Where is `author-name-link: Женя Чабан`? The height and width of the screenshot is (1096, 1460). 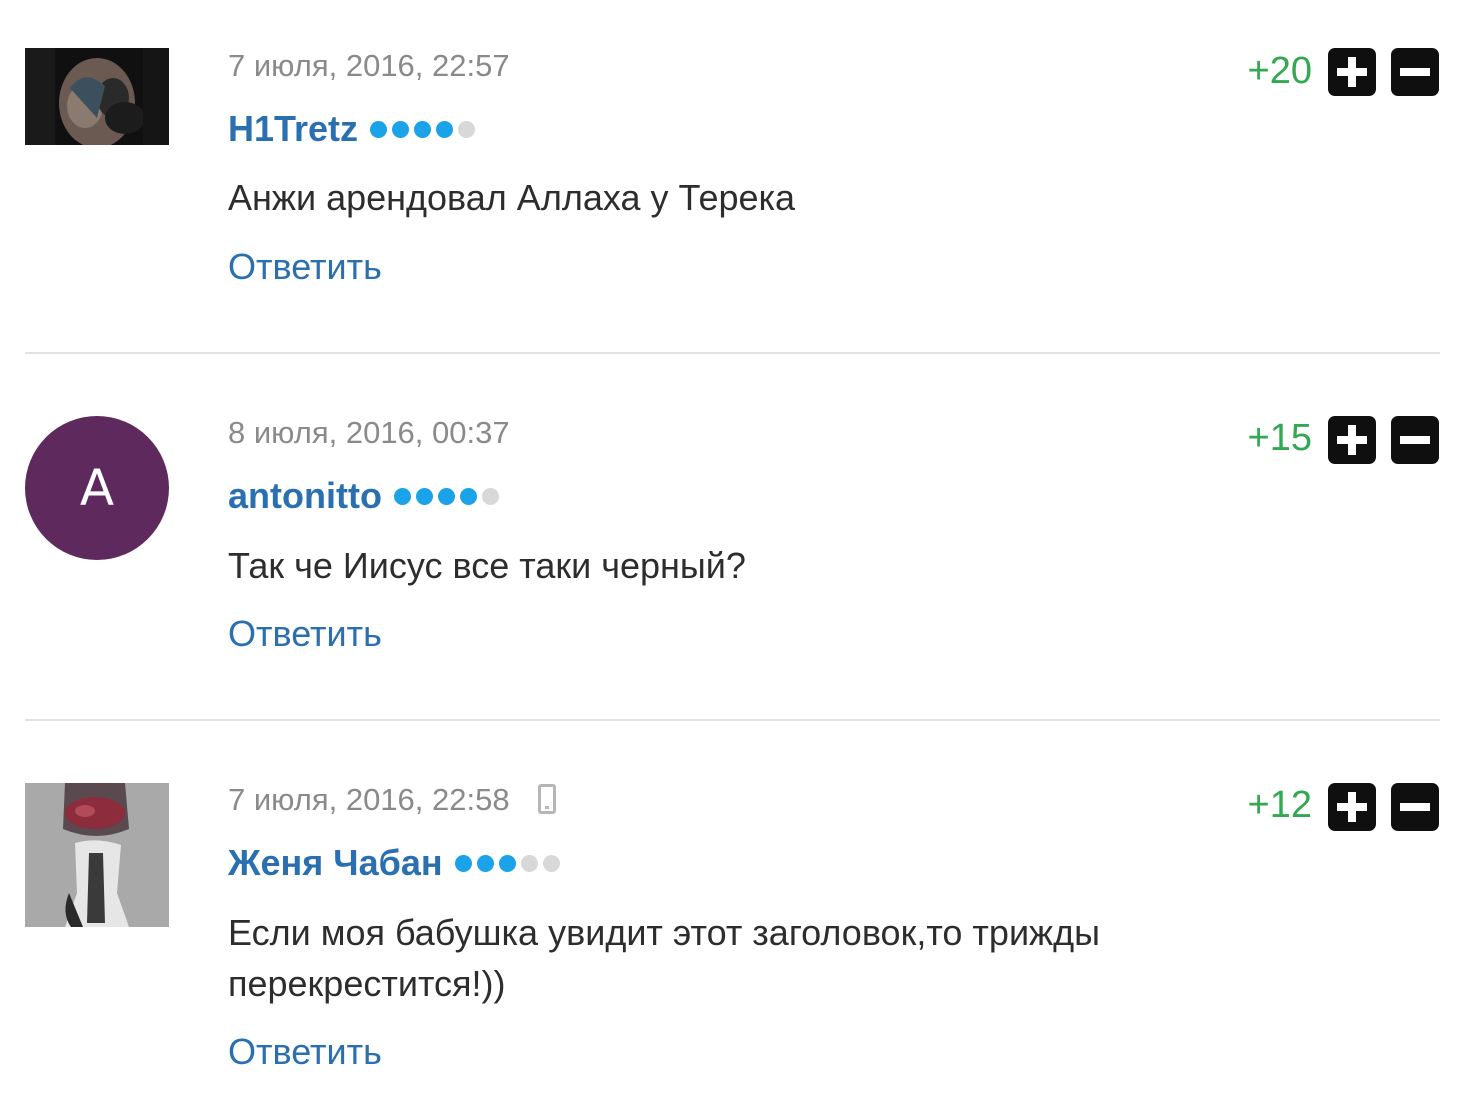 author-name-link: Женя Чабан is located at coordinates (335, 863).